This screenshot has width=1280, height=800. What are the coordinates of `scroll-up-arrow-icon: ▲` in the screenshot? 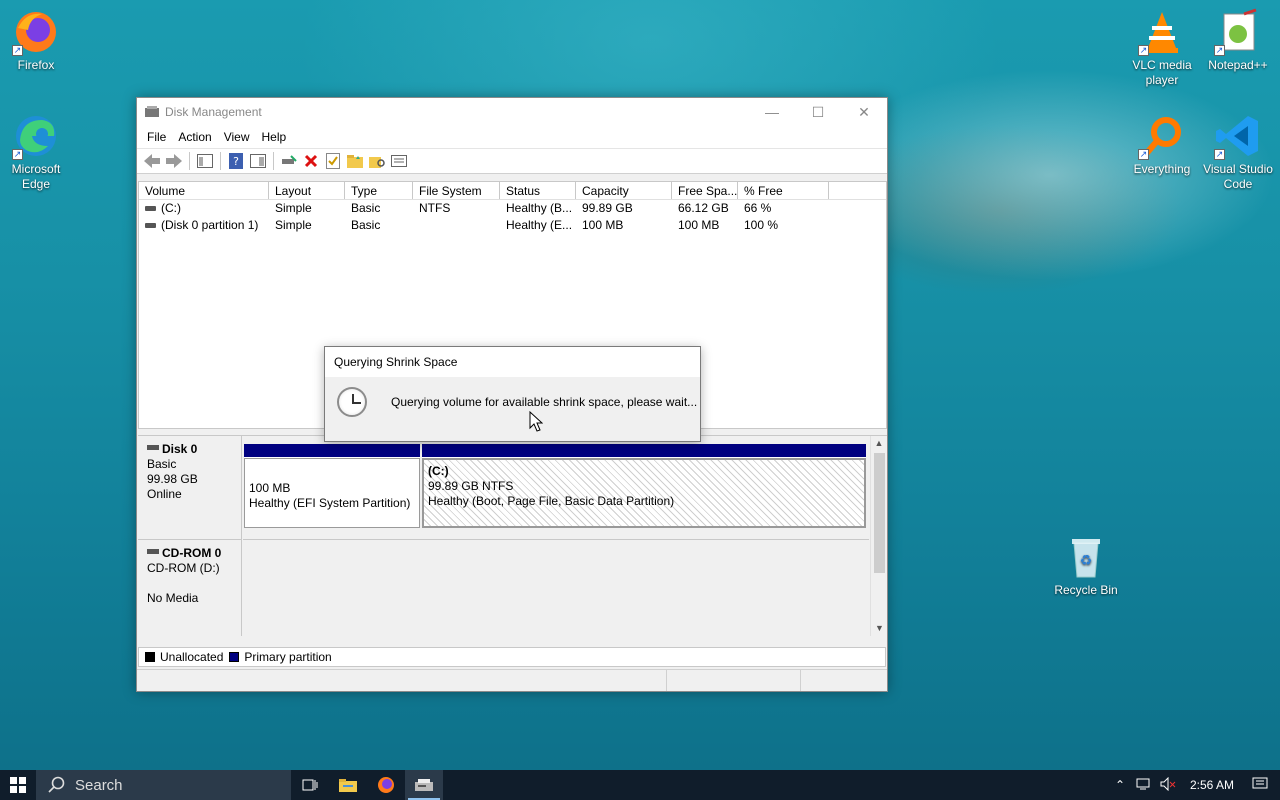 It's located at (879, 443).